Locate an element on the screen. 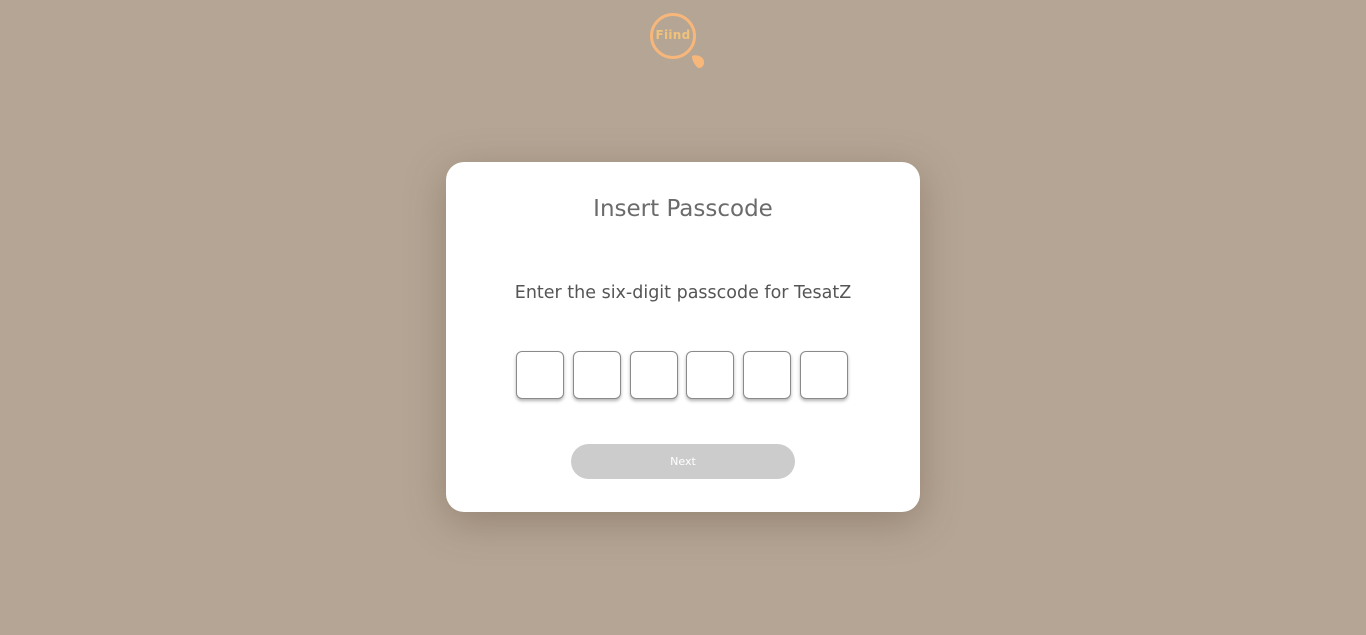  logo-text: Fiind is located at coordinates (673, 35).